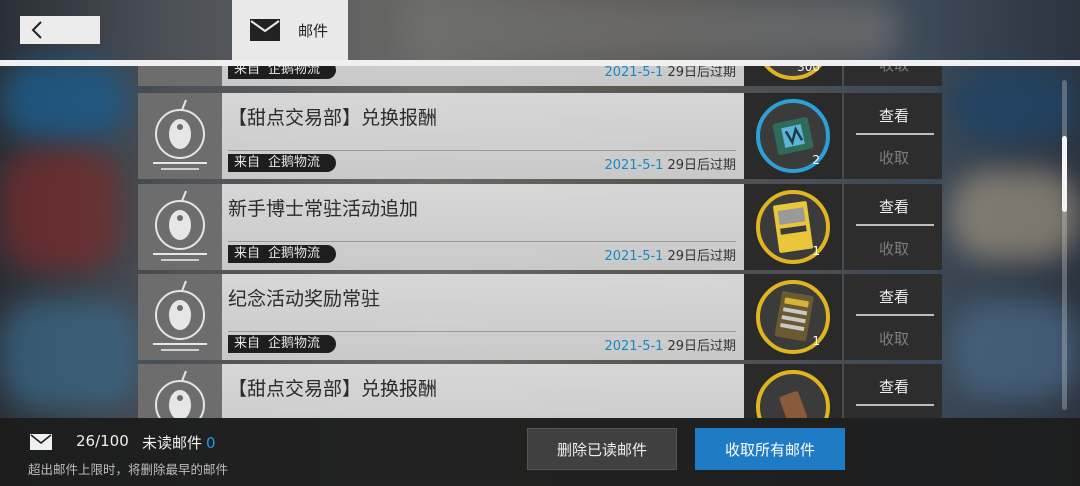  What do you see at coordinates (816, 160) in the screenshot?
I see `reward-count: 2` at bounding box center [816, 160].